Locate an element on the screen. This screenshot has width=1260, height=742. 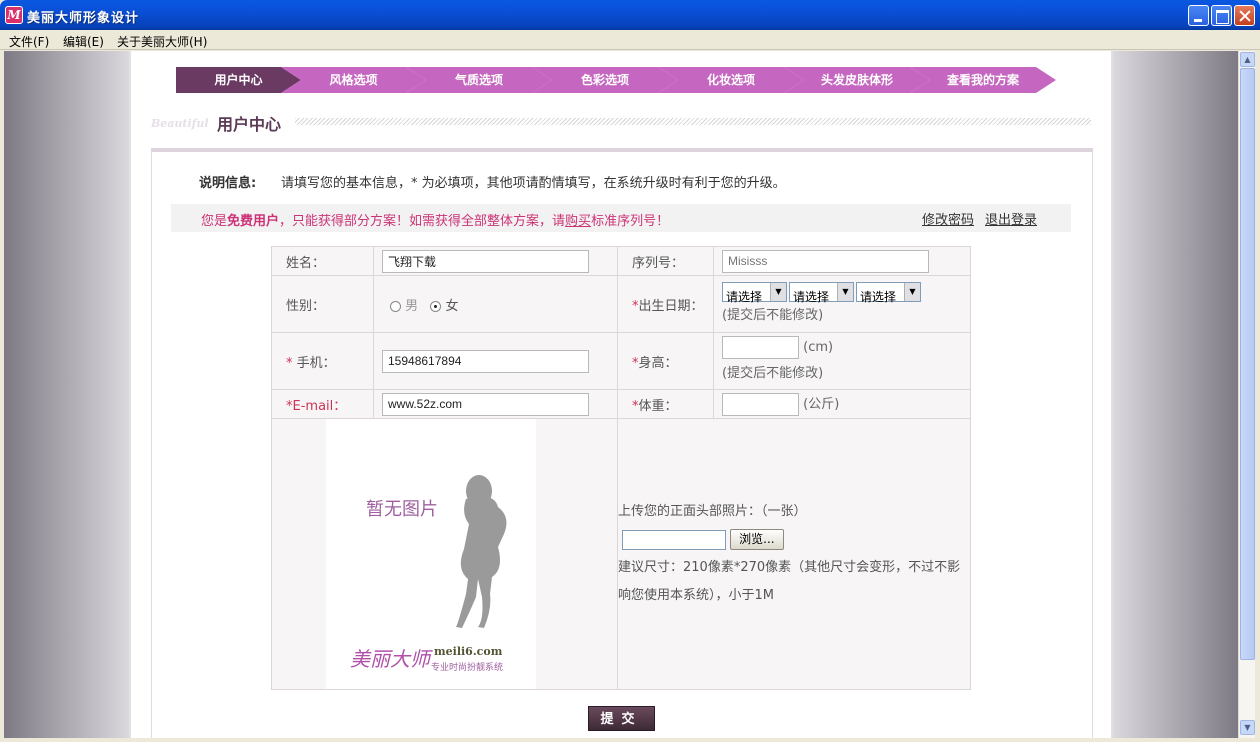
title-bar: M 美丽大师形象设计 is located at coordinates (630, 15).